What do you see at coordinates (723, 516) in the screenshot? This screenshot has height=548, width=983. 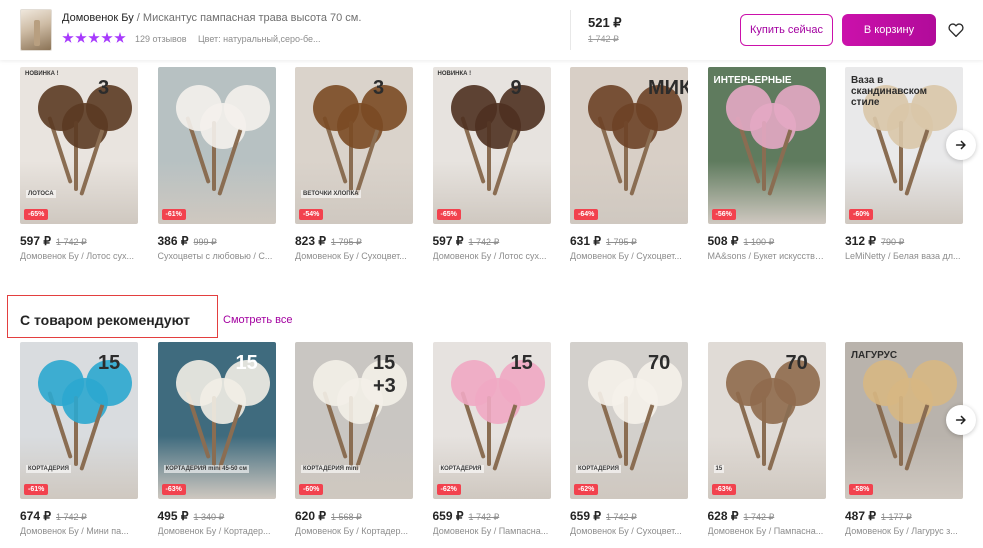 I see `card-price: 628 ₽` at bounding box center [723, 516].